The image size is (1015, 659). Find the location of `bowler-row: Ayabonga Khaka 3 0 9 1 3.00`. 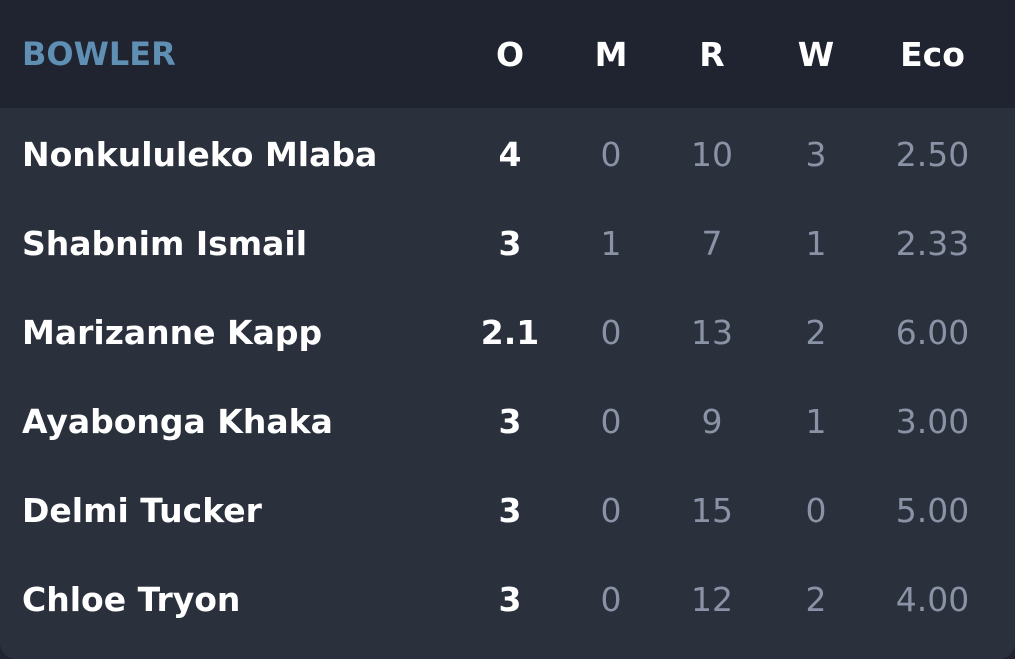

bowler-row: Ayabonga Khaka 3 0 9 1 3.00 is located at coordinates (507, 421).